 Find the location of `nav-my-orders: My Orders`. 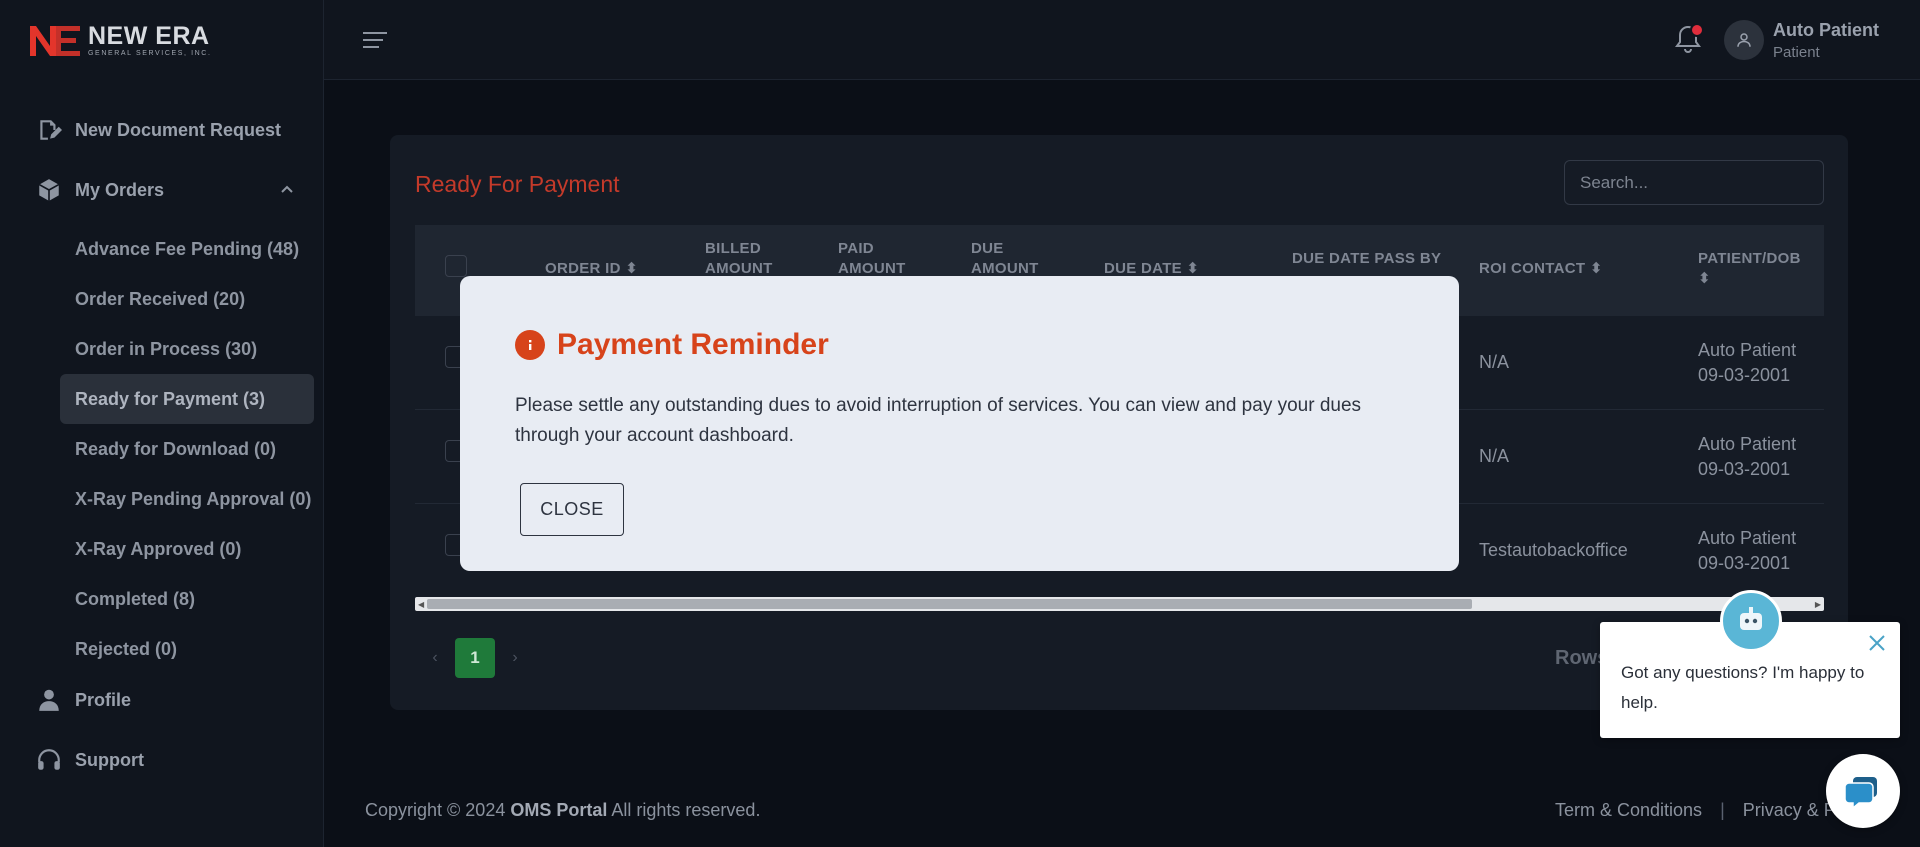

nav-my-orders: My Orders is located at coordinates (99, 190).